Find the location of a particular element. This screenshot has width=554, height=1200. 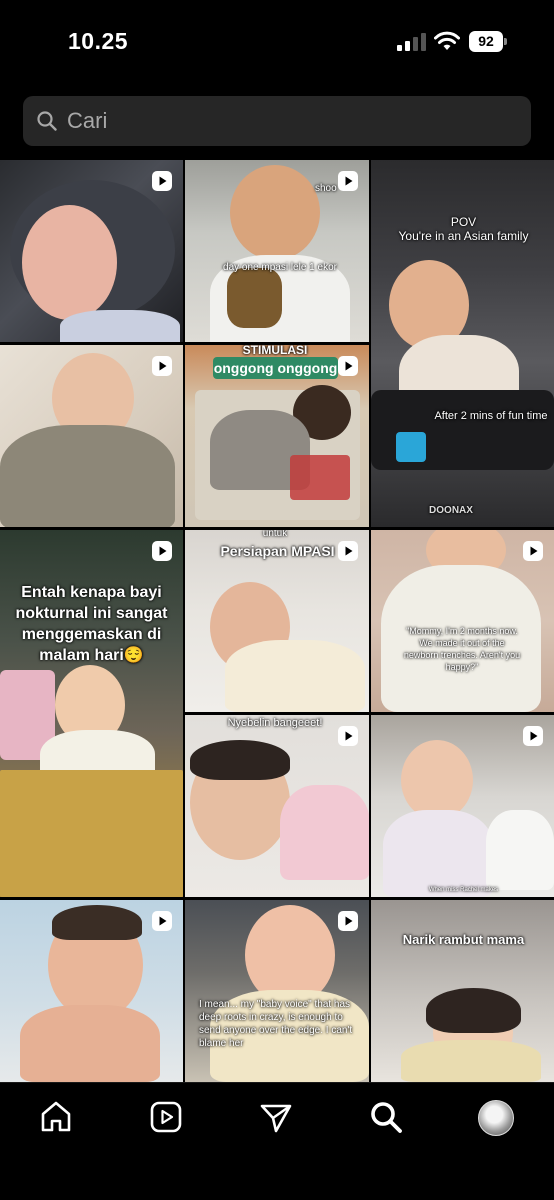

home-icon is located at coordinates (56, 1116).